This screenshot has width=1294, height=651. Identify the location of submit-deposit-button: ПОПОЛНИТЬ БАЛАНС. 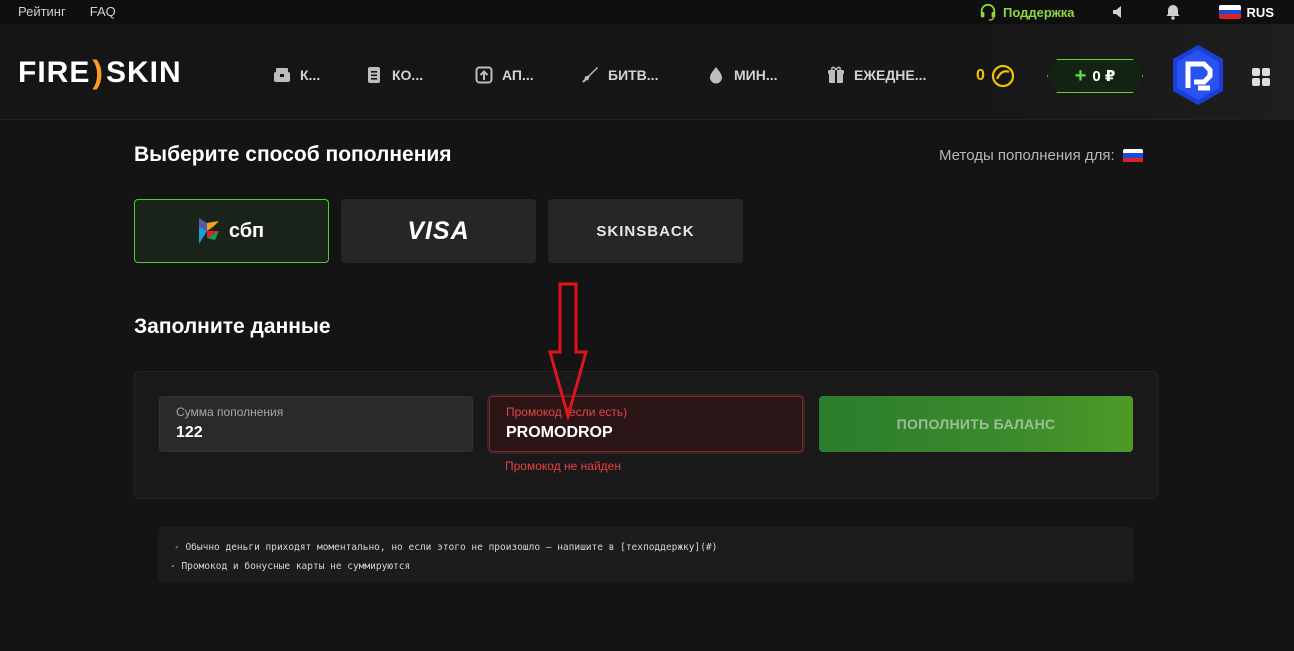
(976, 424).